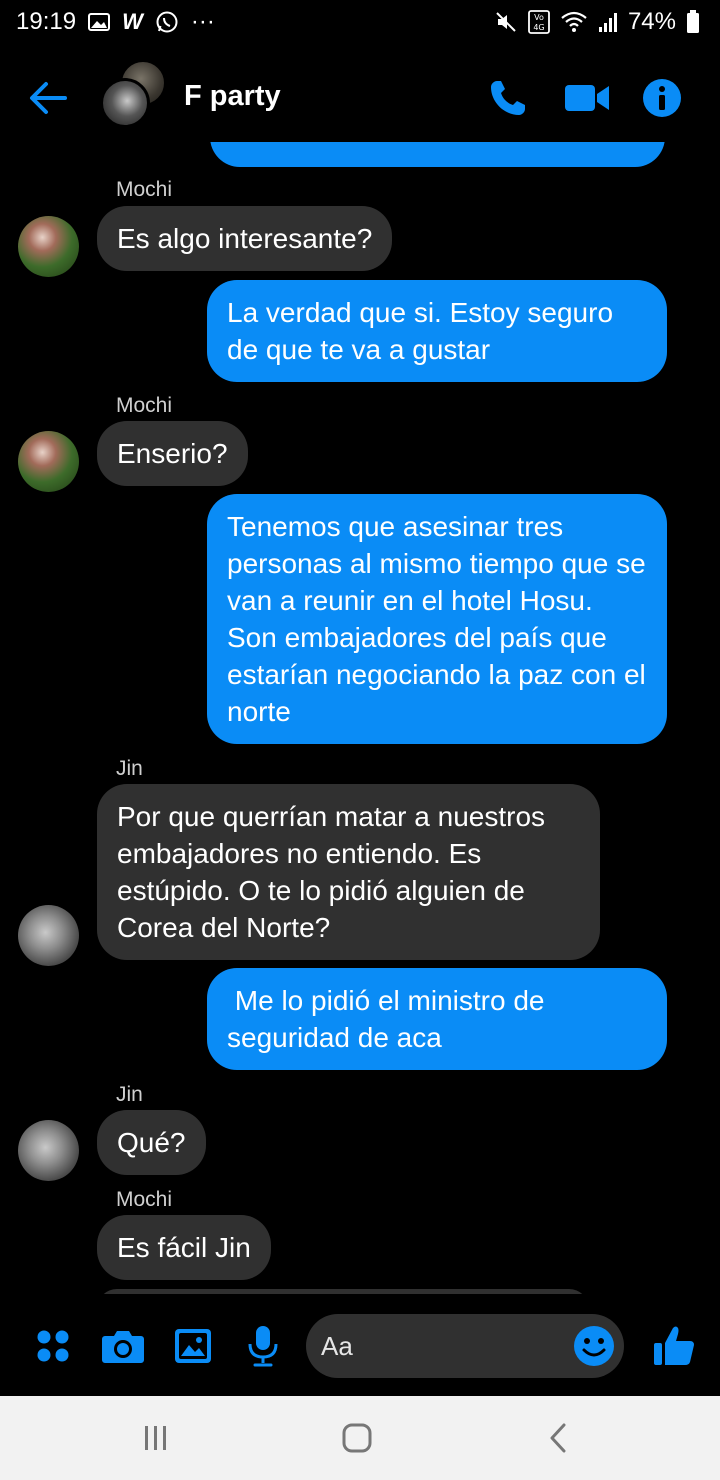 This screenshot has height=1480, width=720. I want to click on phone-icon, so click(508, 98).